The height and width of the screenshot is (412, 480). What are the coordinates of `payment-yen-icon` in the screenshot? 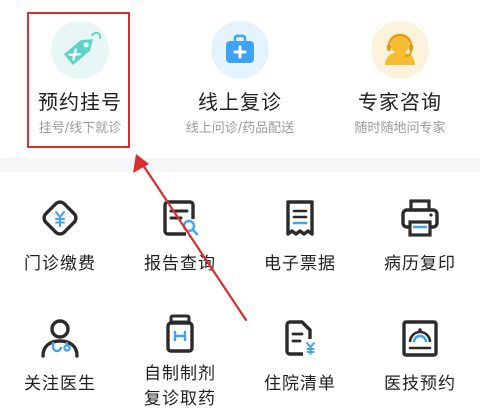 It's located at (60, 218).